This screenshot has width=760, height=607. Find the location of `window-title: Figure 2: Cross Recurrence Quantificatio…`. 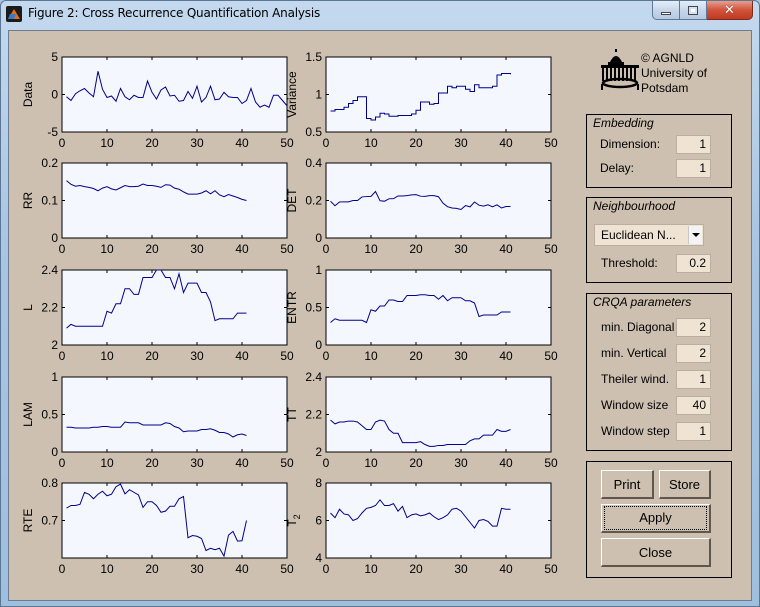

window-title: Figure 2: Cross Recurrence Quantificatio… is located at coordinates (174, 13).